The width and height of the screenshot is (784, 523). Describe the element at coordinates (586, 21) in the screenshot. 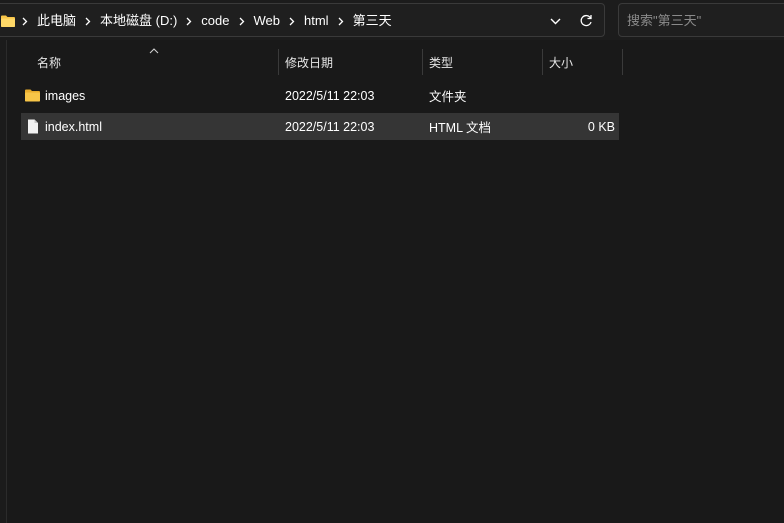

I see `refresh-icon` at that location.